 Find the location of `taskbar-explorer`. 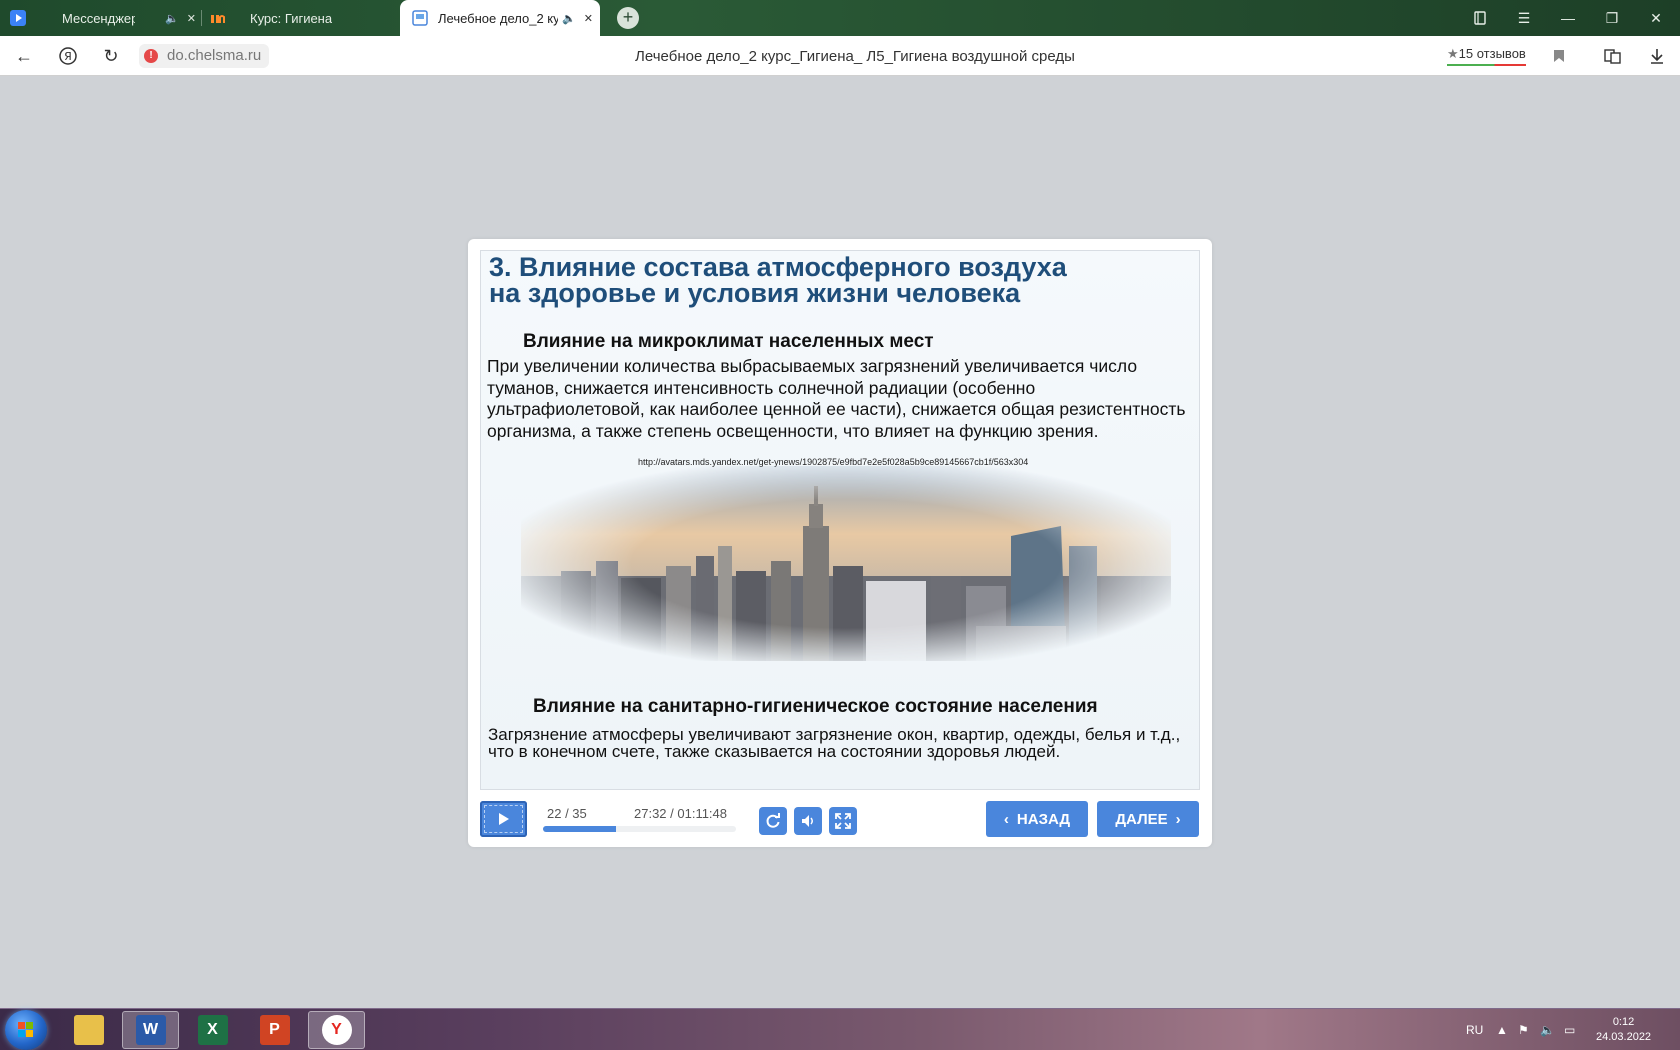

taskbar-explorer is located at coordinates (88, 1030).